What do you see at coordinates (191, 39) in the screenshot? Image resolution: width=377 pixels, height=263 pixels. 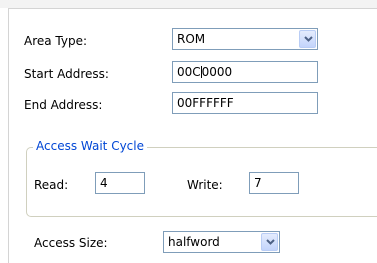 I see `area-type-value: ROM` at bounding box center [191, 39].